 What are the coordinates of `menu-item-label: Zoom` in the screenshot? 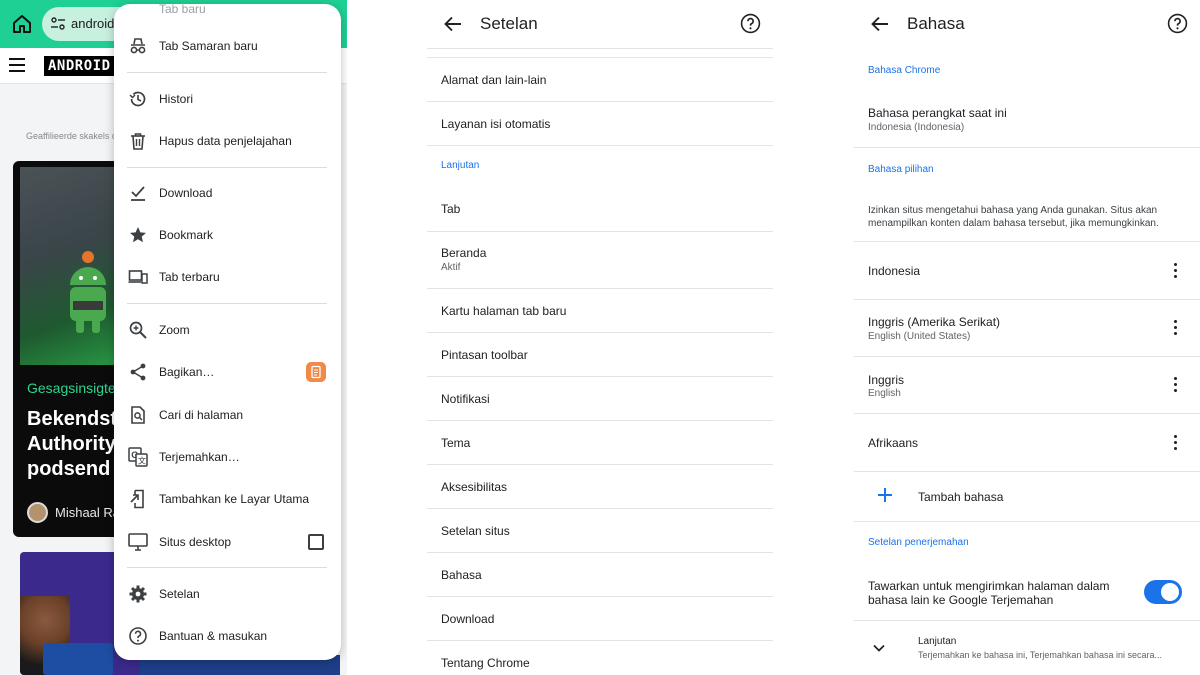 It's located at (174, 330).